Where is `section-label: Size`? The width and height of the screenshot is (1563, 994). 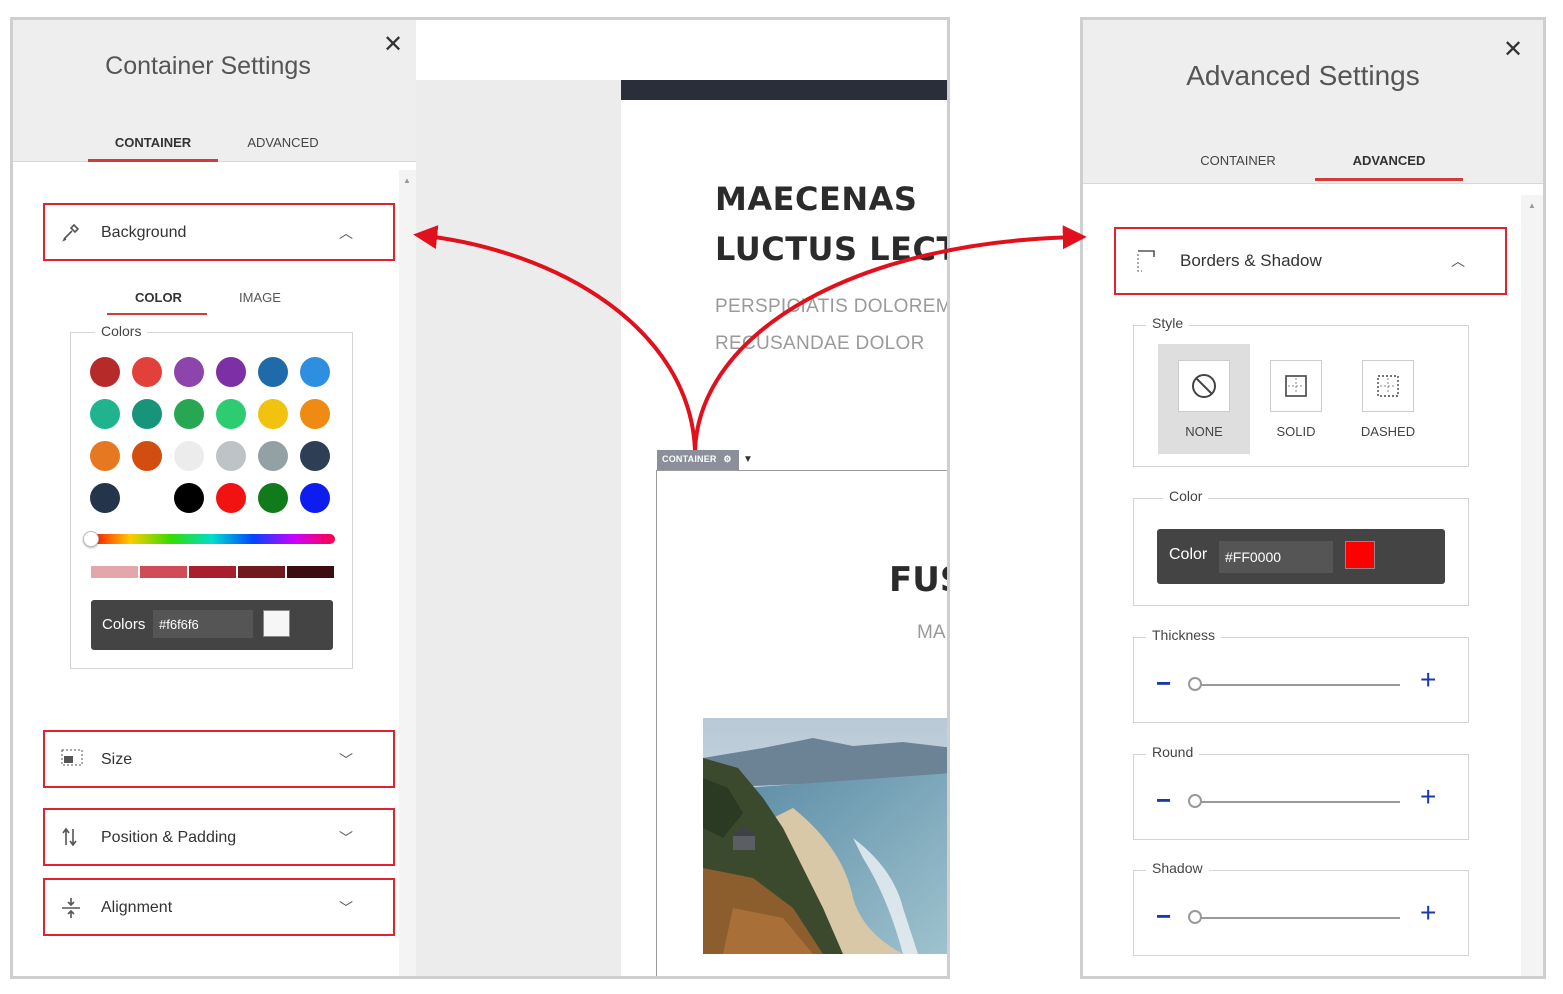 section-label: Size is located at coordinates (117, 759).